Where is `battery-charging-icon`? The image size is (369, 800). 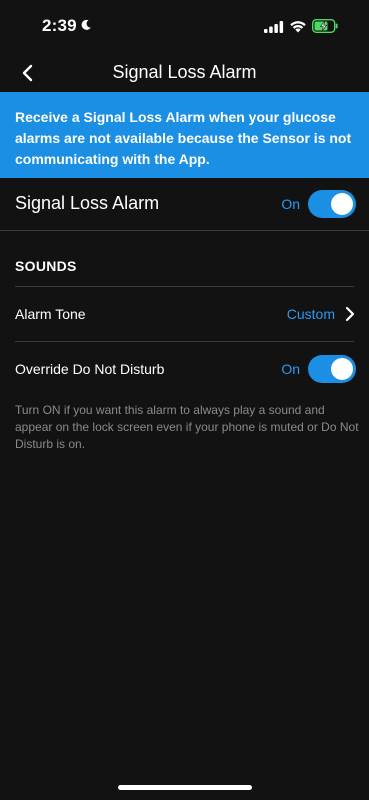 battery-charging-icon is located at coordinates (325, 26).